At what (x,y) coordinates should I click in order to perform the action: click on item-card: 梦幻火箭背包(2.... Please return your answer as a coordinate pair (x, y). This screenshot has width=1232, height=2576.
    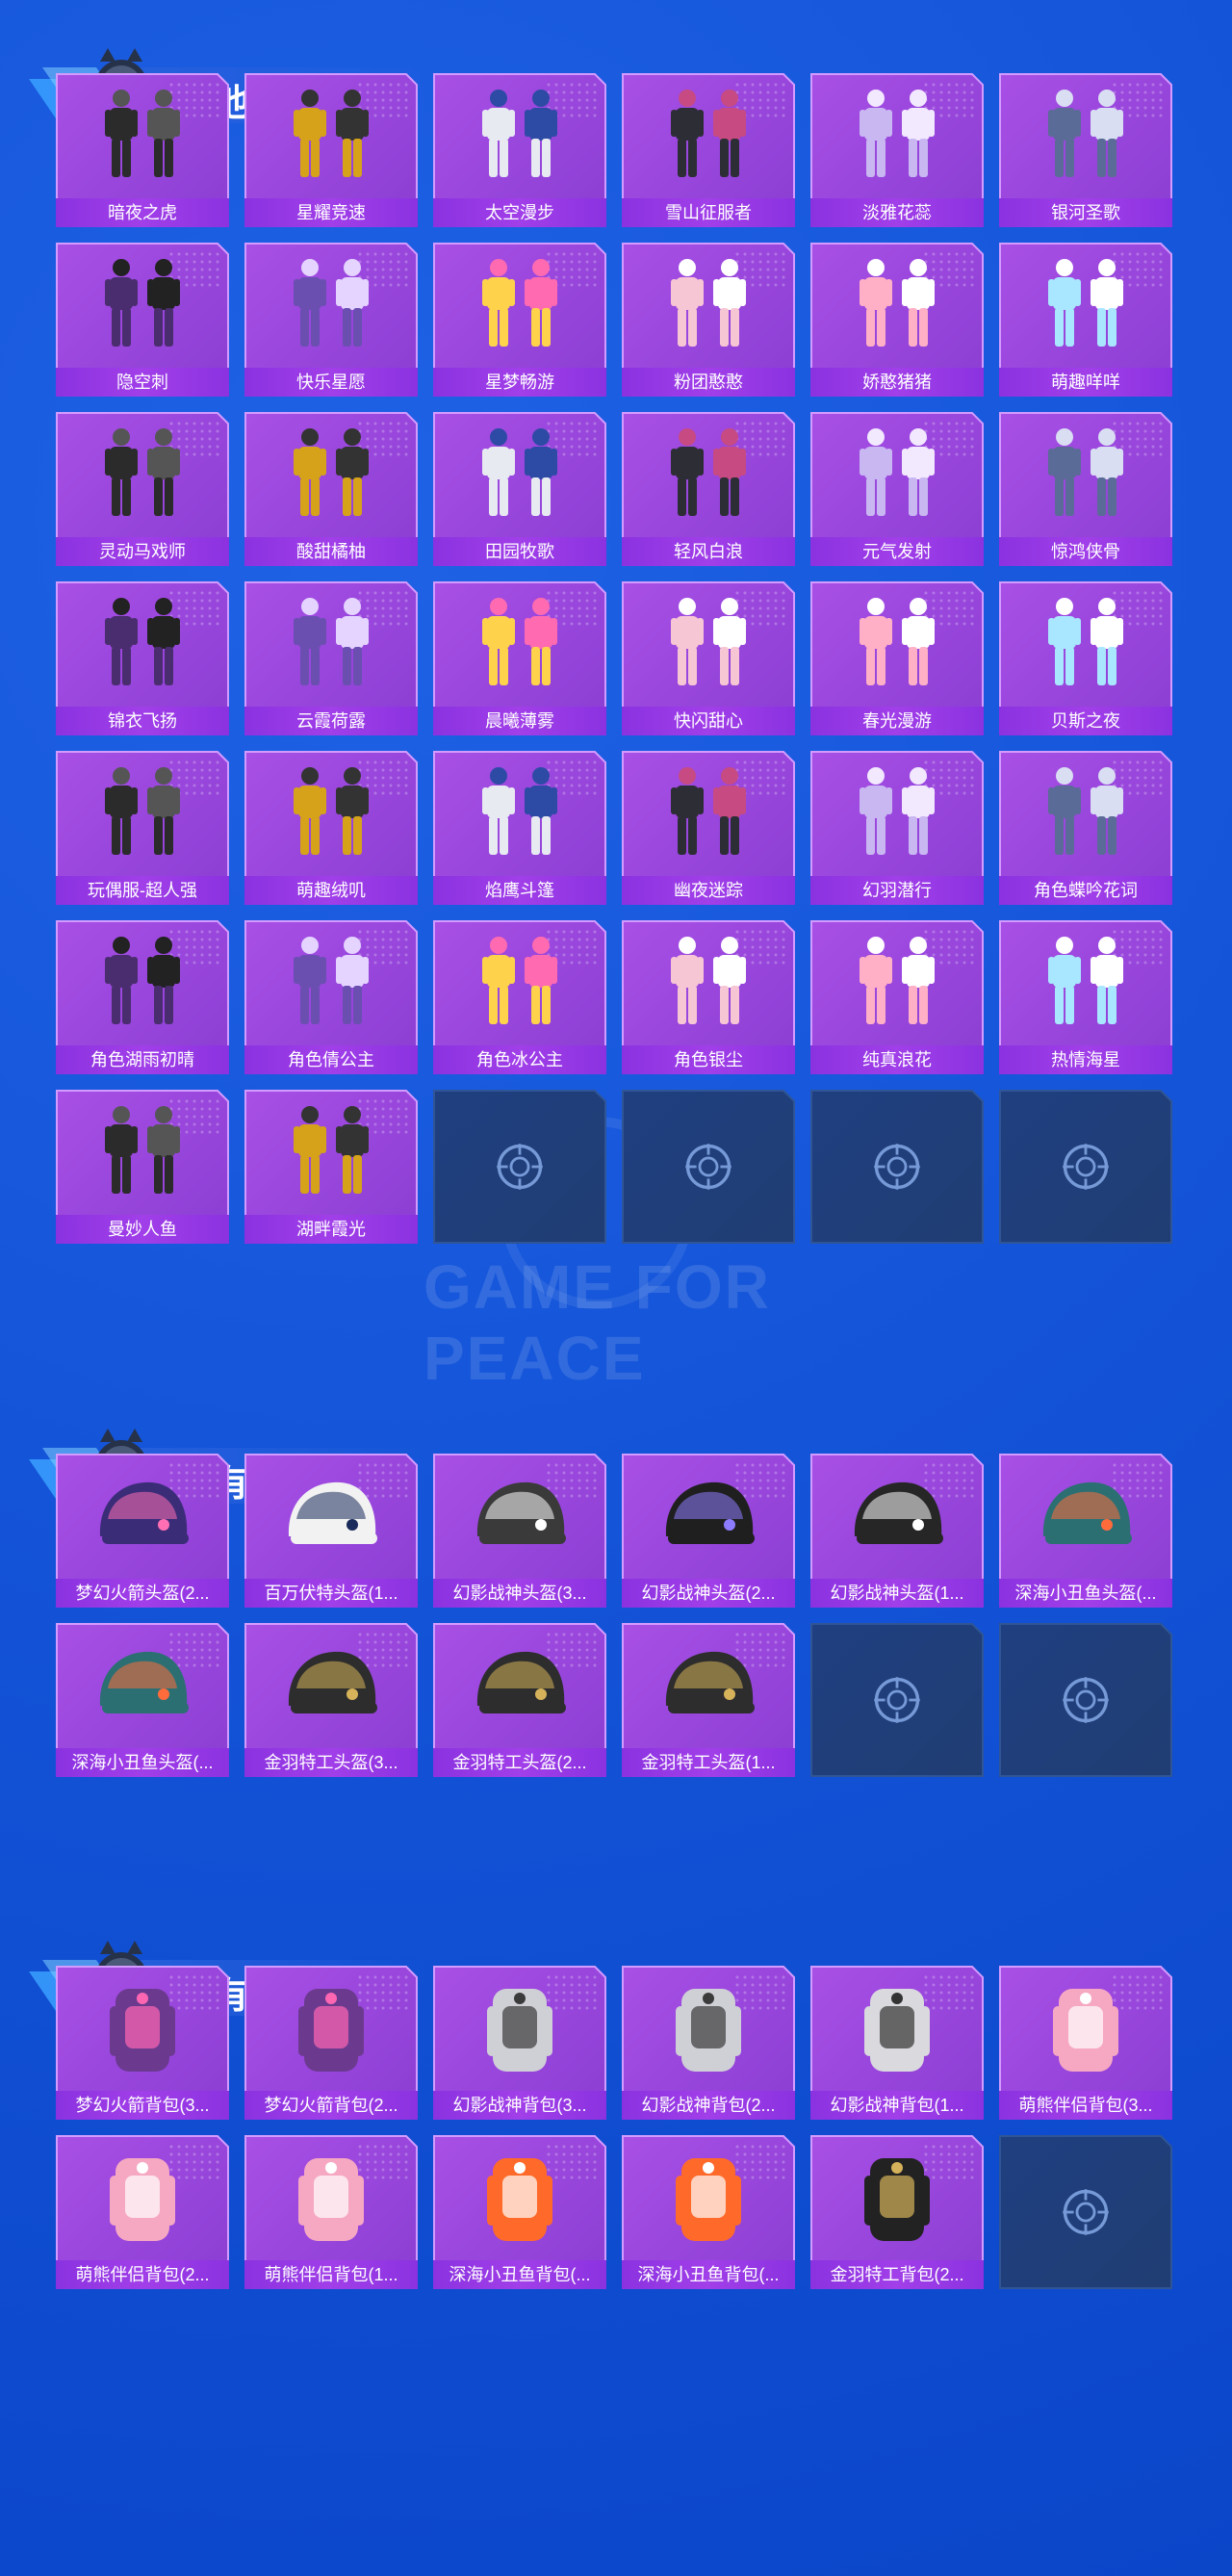
    Looking at the image, I should click on (331, 2043).